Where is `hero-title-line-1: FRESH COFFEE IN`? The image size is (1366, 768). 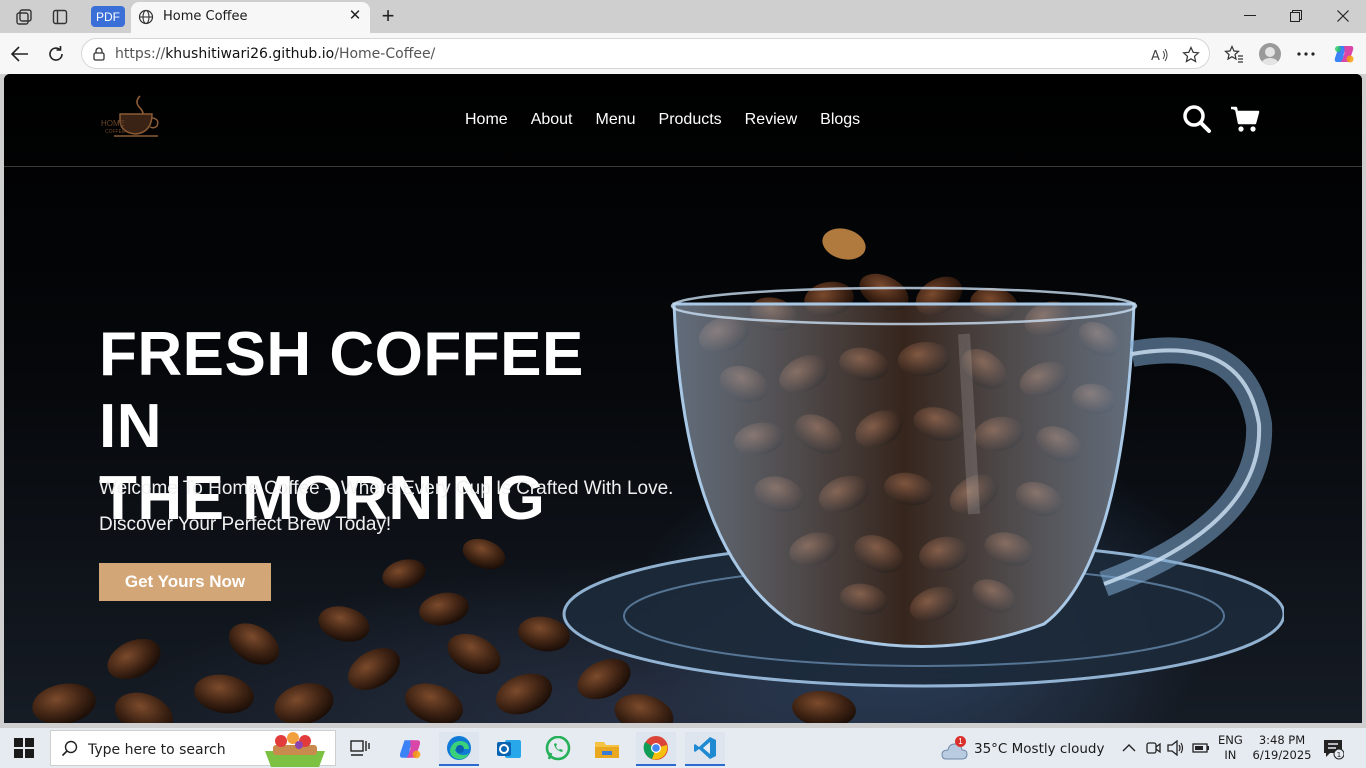 hero-title-line-1: FRESH COFFEE IN is located at coordinates (341, 390).